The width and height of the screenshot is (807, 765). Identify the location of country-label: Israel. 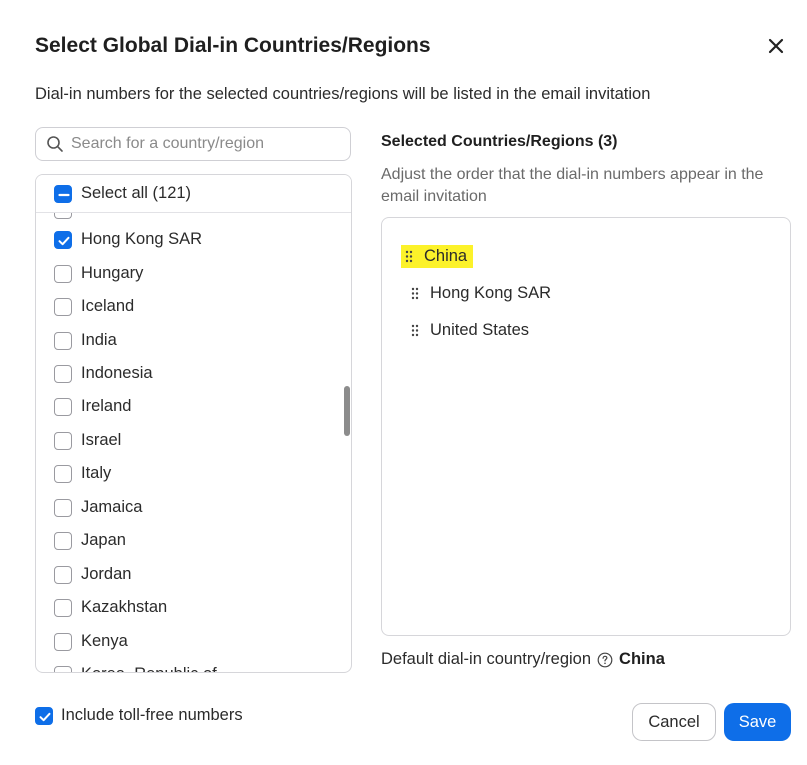
(101, 440).